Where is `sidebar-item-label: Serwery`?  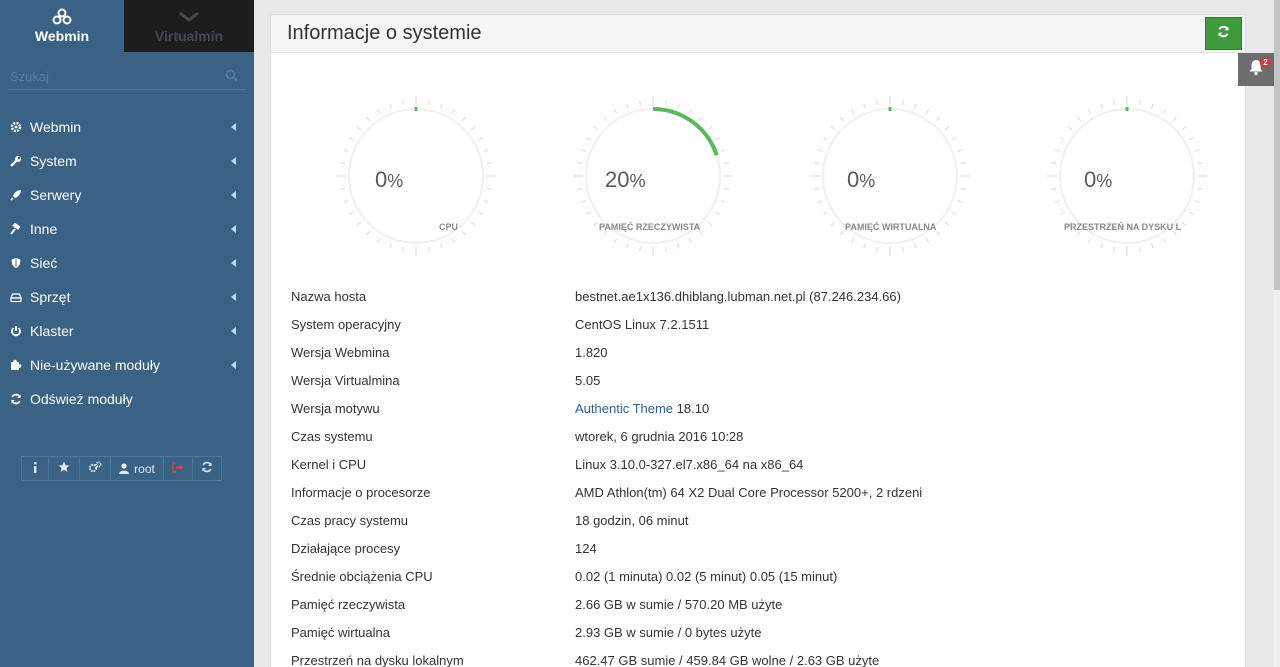 sidebar-item-label: Serwery is located at coordinates (56, 195).